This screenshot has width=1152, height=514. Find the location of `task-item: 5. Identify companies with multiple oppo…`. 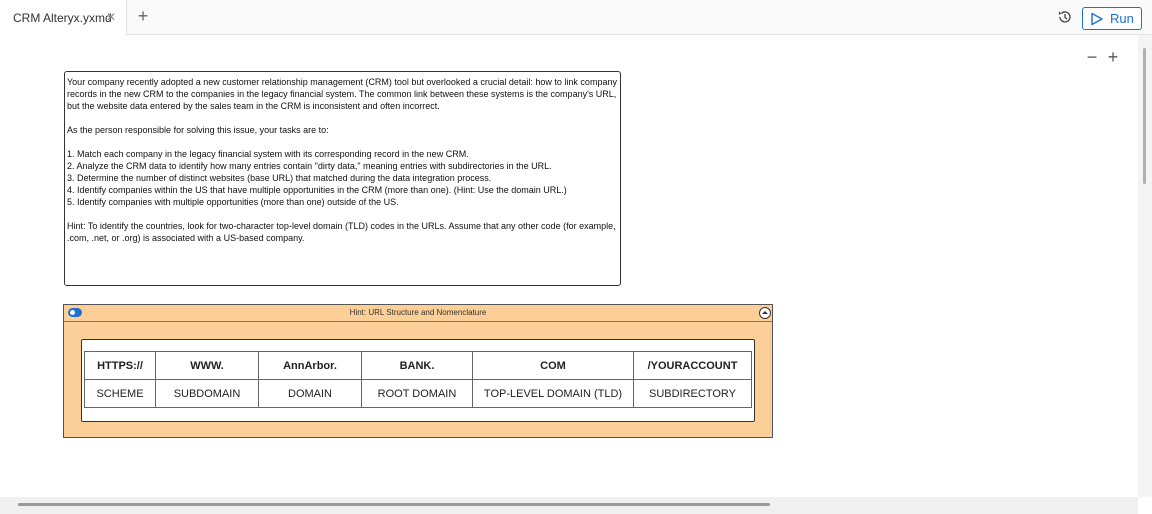

task-item: 5. Identify companies with multiple oppo… is located at coordinates (233, 202).